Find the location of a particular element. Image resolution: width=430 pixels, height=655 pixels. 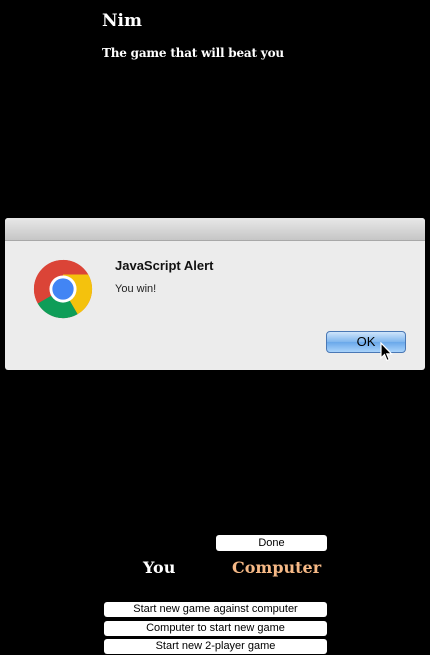

player-you-label: You is located at coordinates (159, 567).